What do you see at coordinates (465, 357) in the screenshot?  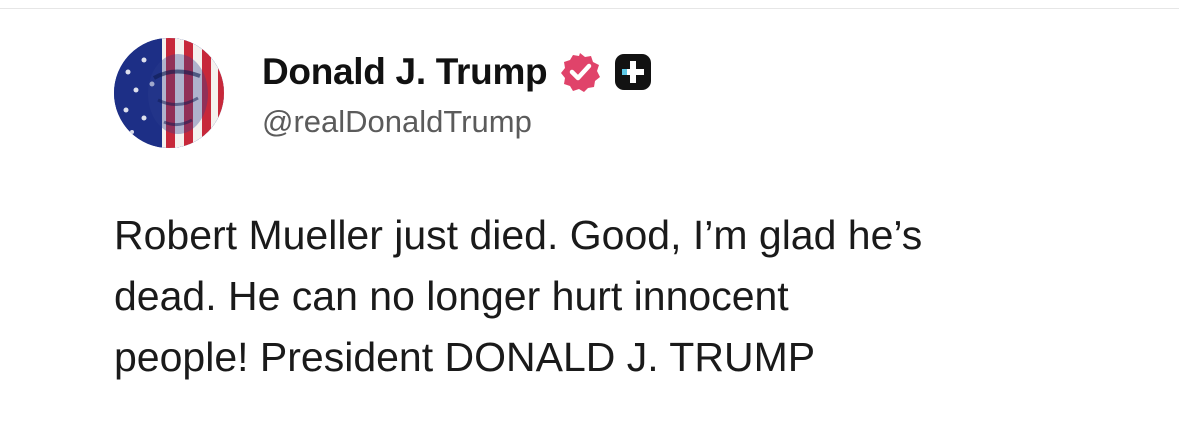 I see `post-text-line: people! President DONALD J. TRUMP` at bounding box center [465, 357].